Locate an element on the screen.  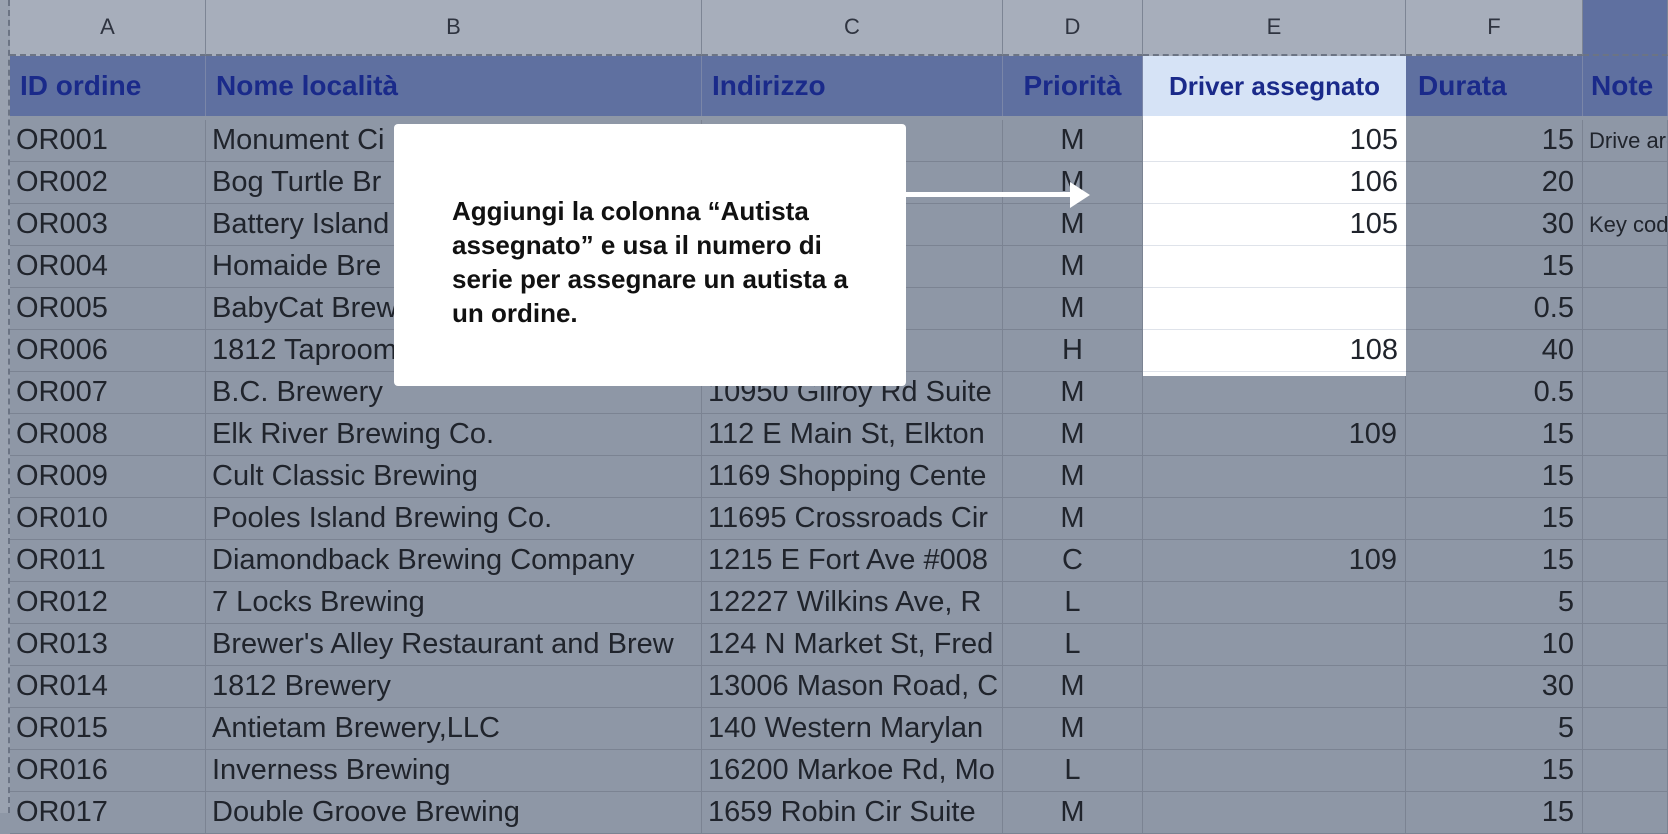
header-driver-assegnato: Driver assegnato is located at coordinates (1274, 86).